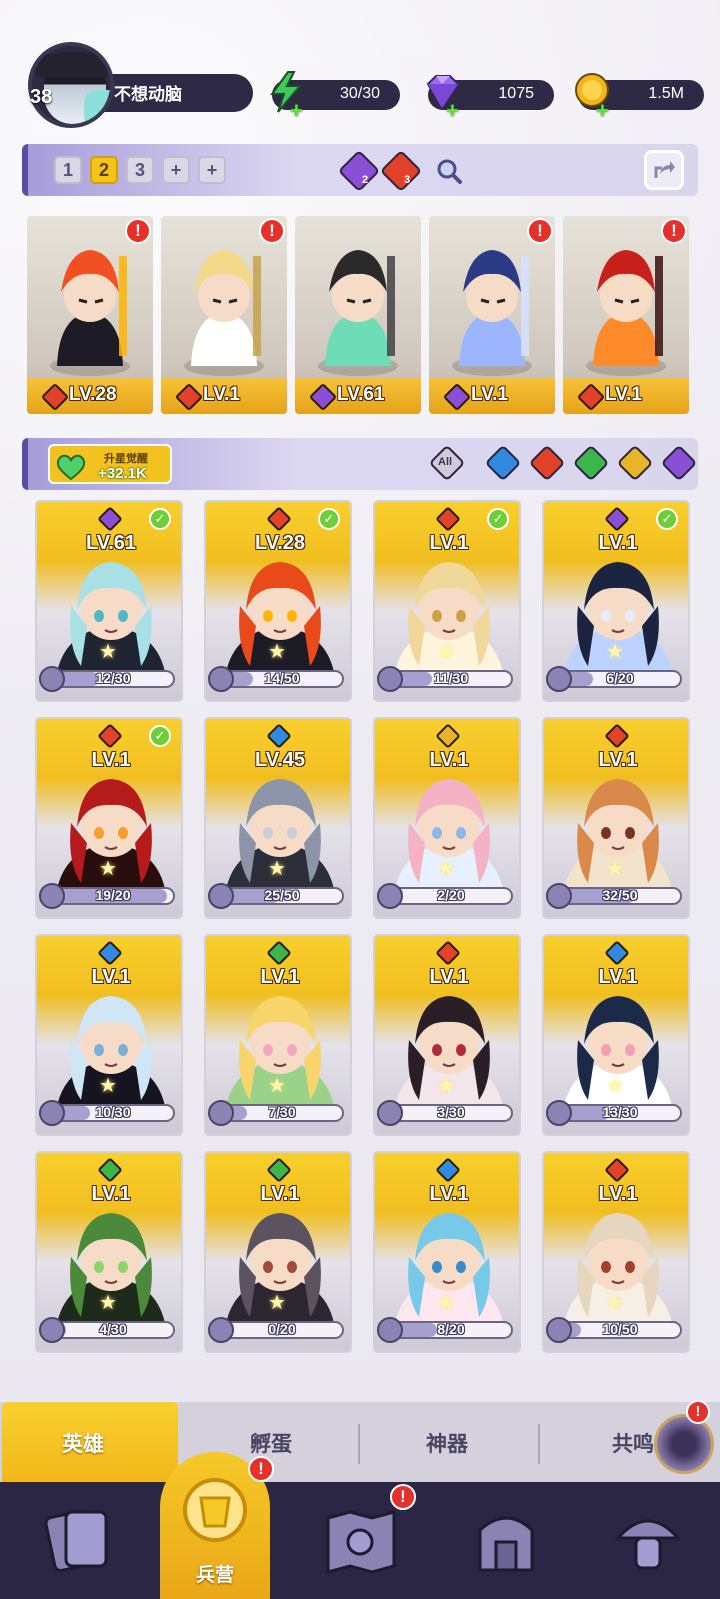  I want to click on awaken-title: 升星觉醒, so click(126, 459).